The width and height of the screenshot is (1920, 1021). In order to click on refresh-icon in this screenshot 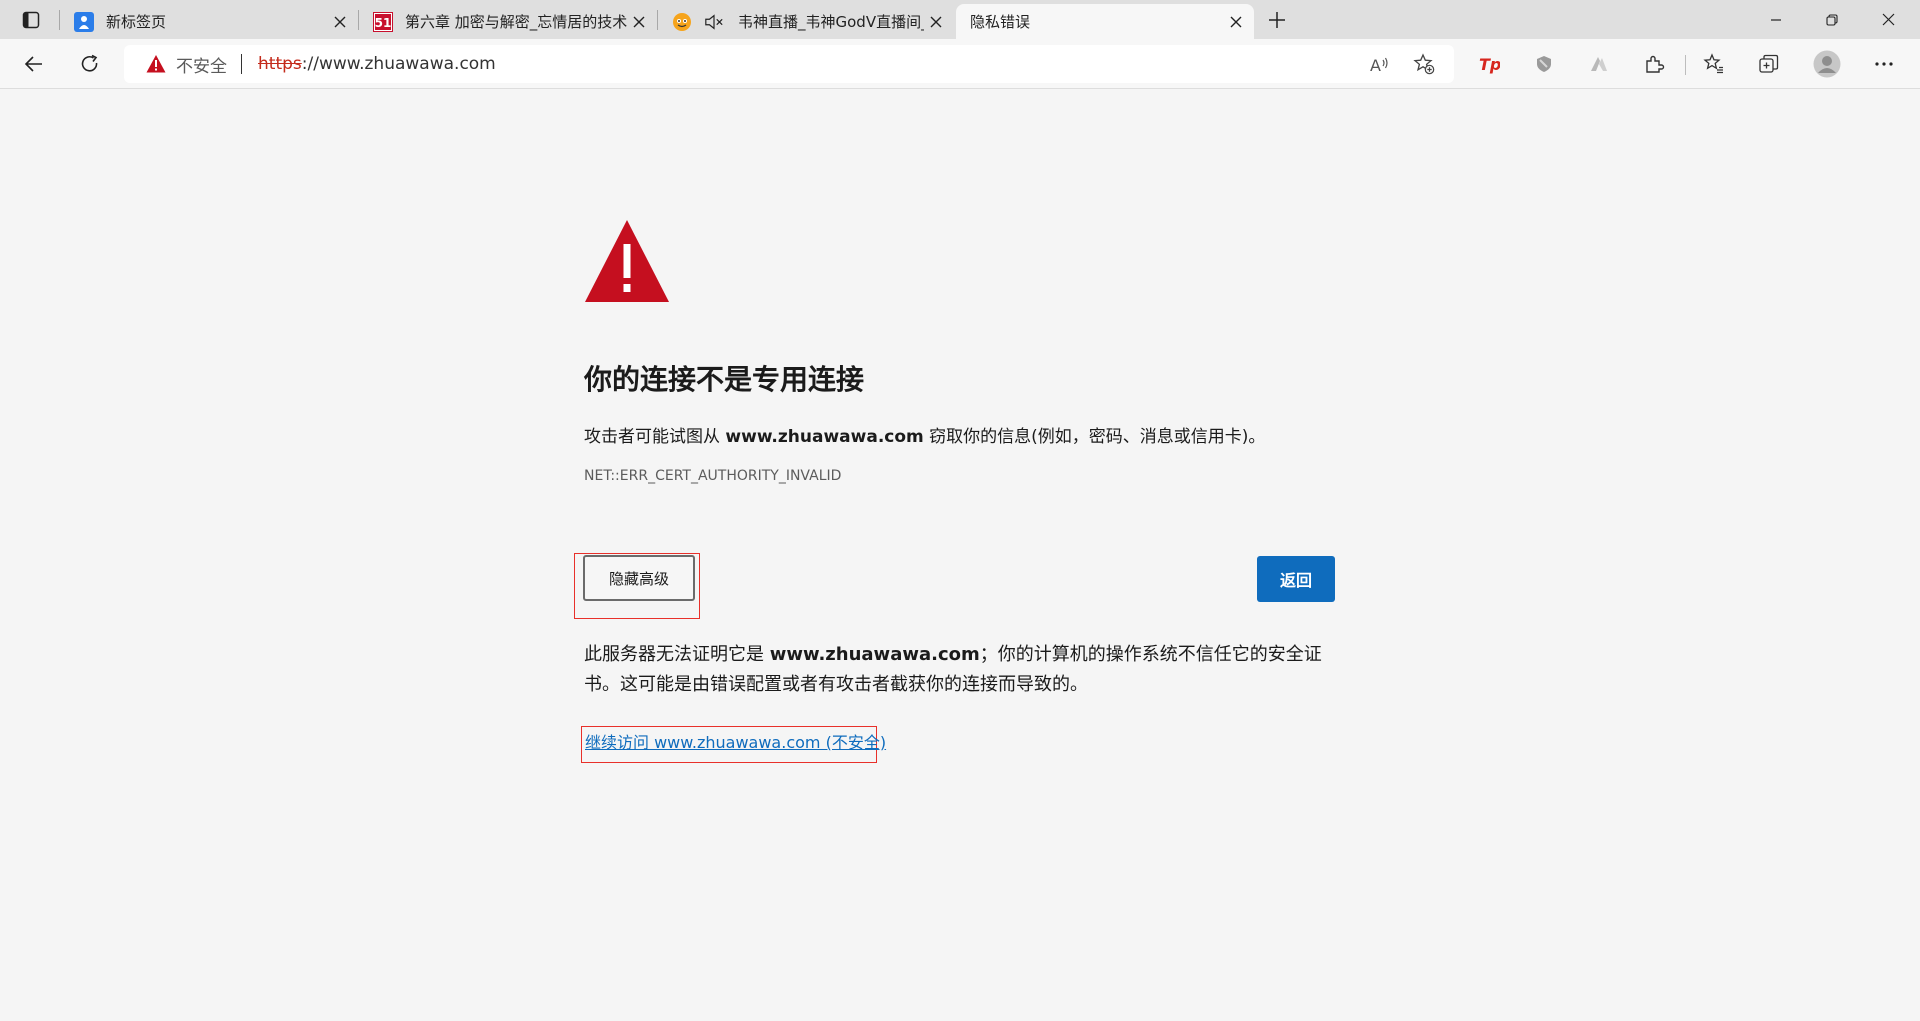, I will do `click(89, 63)`.